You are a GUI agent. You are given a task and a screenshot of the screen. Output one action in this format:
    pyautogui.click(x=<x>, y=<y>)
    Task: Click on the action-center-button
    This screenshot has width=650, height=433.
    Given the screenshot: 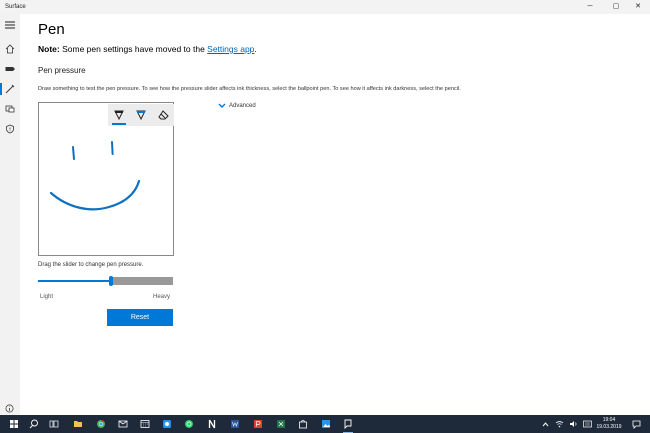 What is the action you would take?
    pyautogui.click(x=636, y=424)
    